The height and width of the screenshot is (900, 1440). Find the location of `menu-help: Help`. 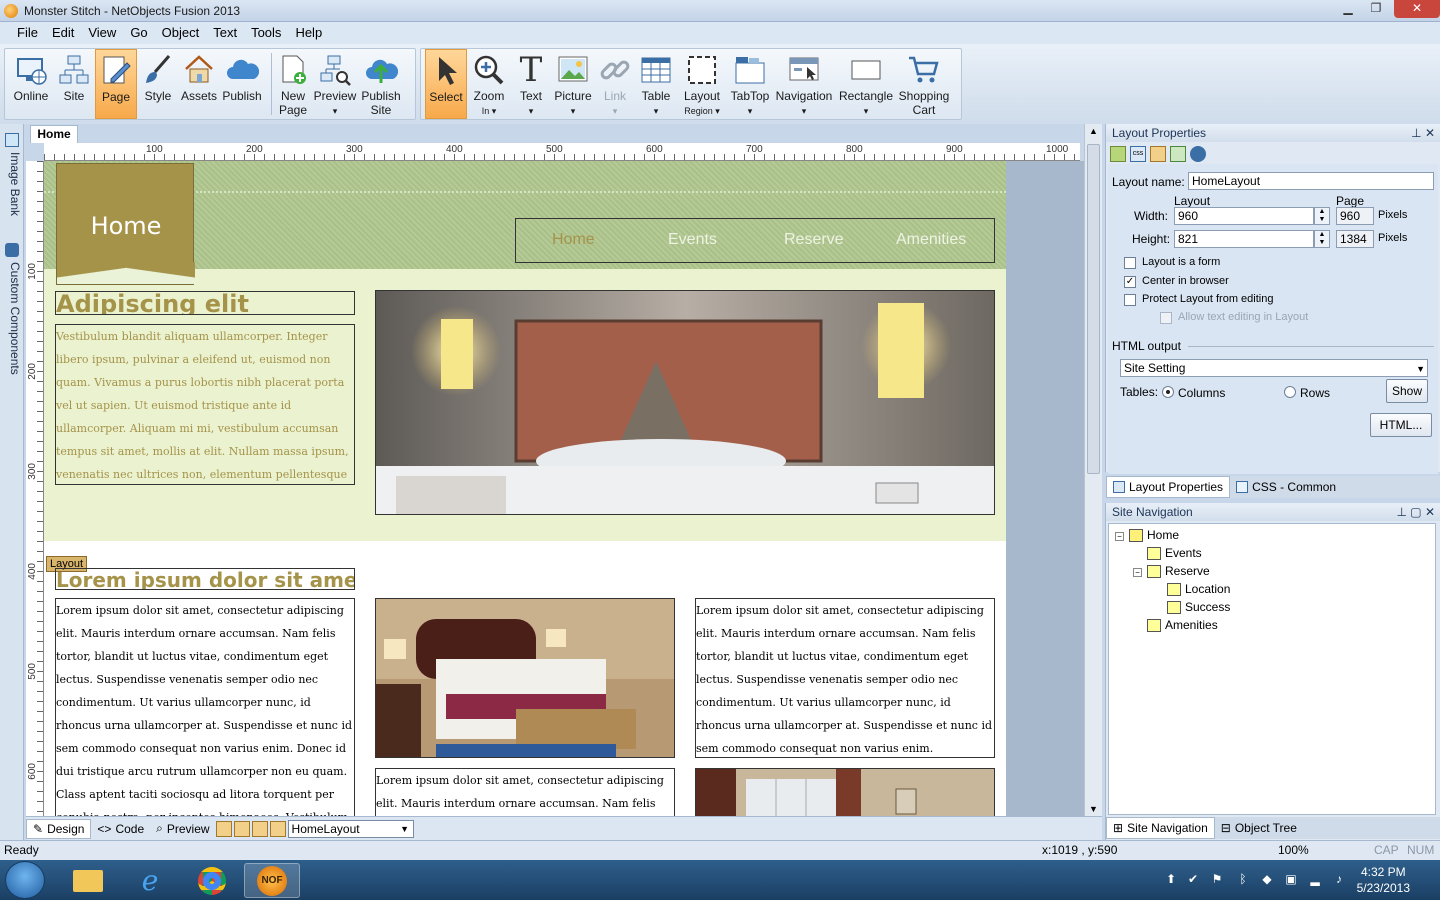

menu-help: Help is located at coordinates (308, 33).